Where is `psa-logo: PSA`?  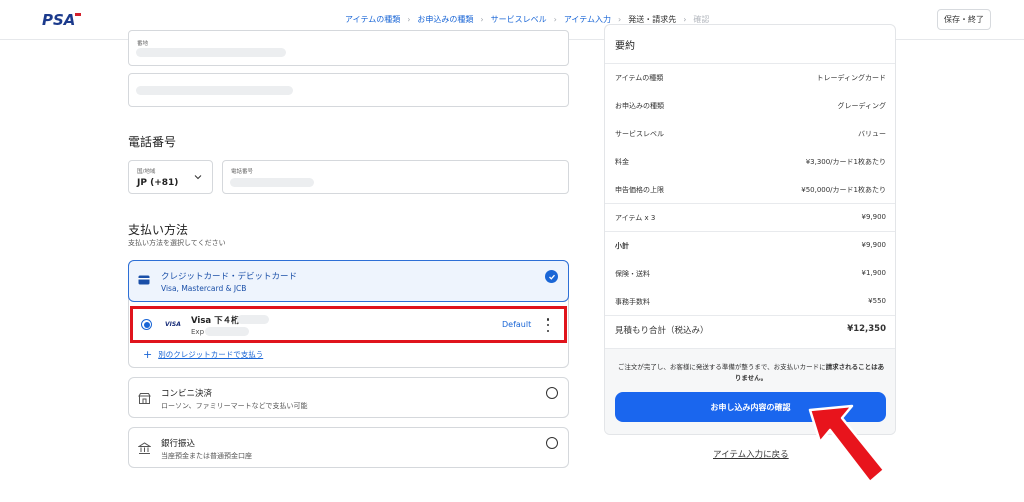
psa-logo: PSA is located at coordinates (64, 19).